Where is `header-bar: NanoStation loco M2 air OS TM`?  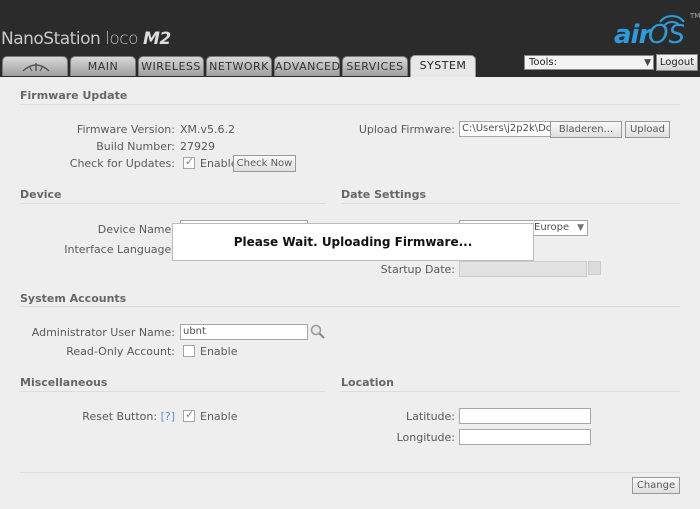 header-bar: NanoStation loco M2 air OS TM is located at coordinates (350, 27).